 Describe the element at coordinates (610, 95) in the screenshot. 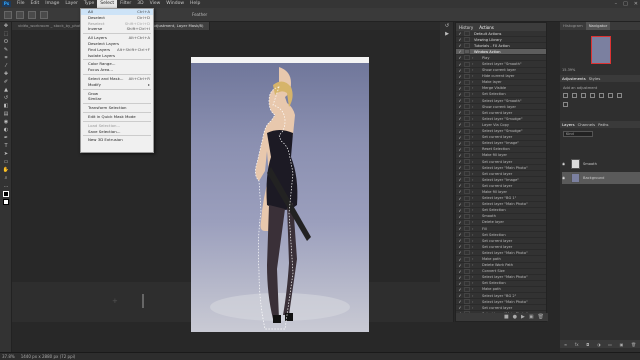

I see `hue-icon` at that location.